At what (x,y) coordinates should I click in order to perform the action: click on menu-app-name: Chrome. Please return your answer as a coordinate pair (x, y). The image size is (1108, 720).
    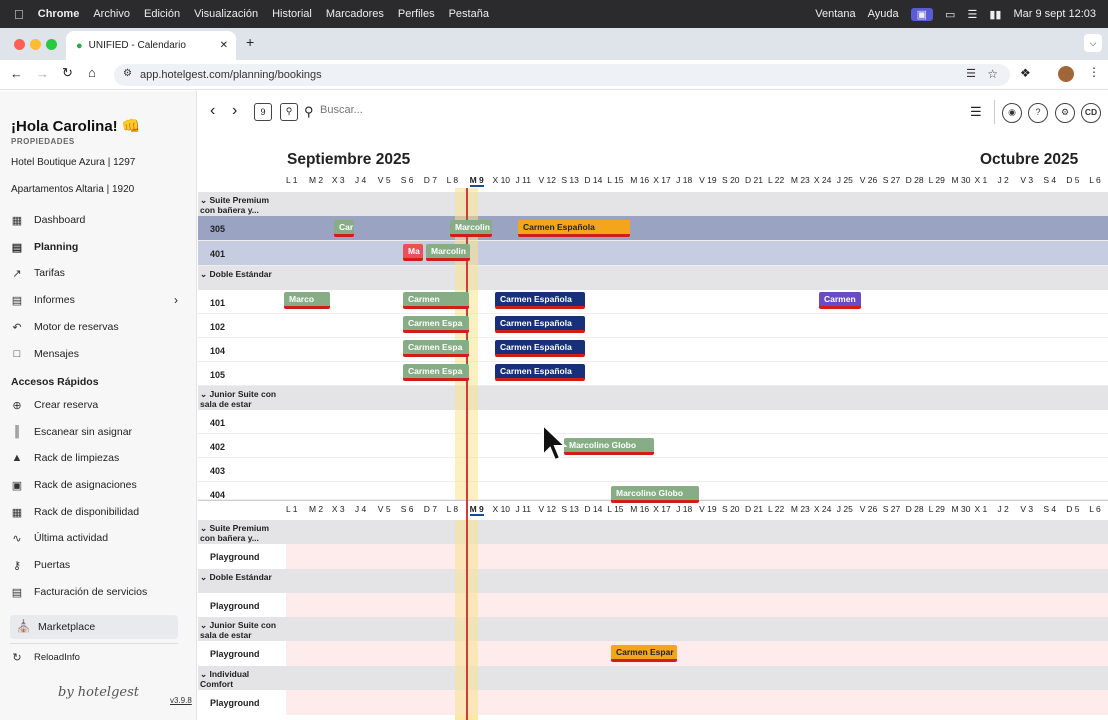
    Looking at the image, I should click on (59, 14).